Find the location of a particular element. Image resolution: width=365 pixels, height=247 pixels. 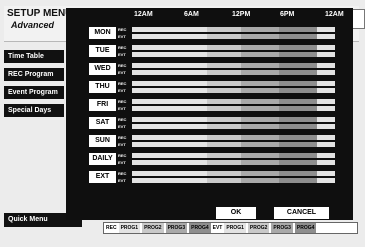

sidebar-item-event-program: Event Program is located at coordinates (34, 92).